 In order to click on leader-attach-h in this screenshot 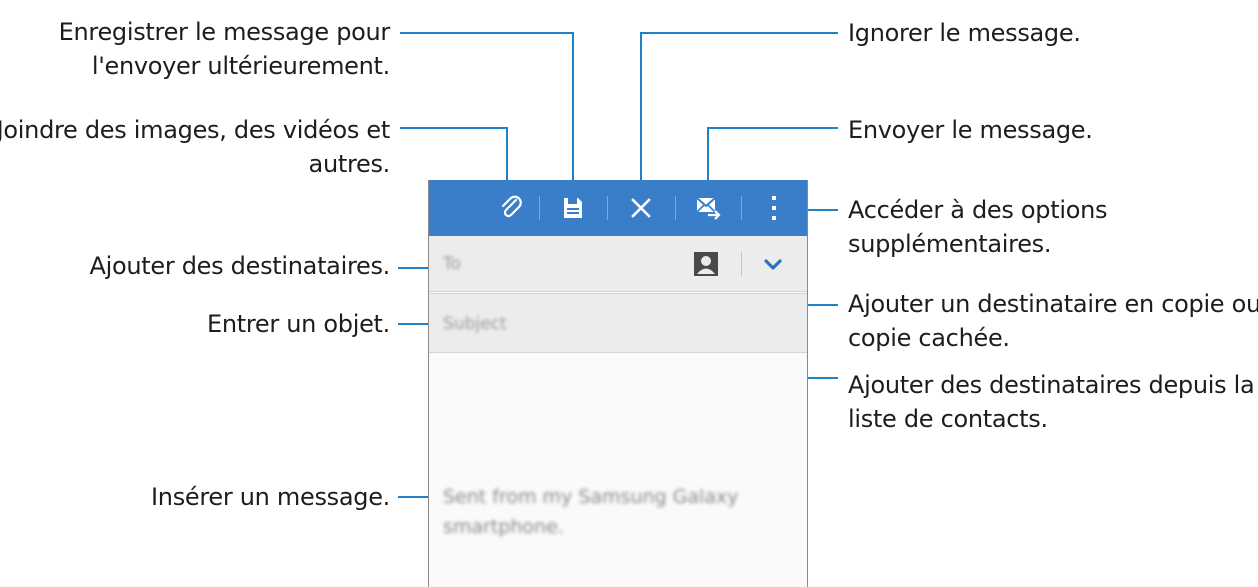, I will do `click(454, 128)`.